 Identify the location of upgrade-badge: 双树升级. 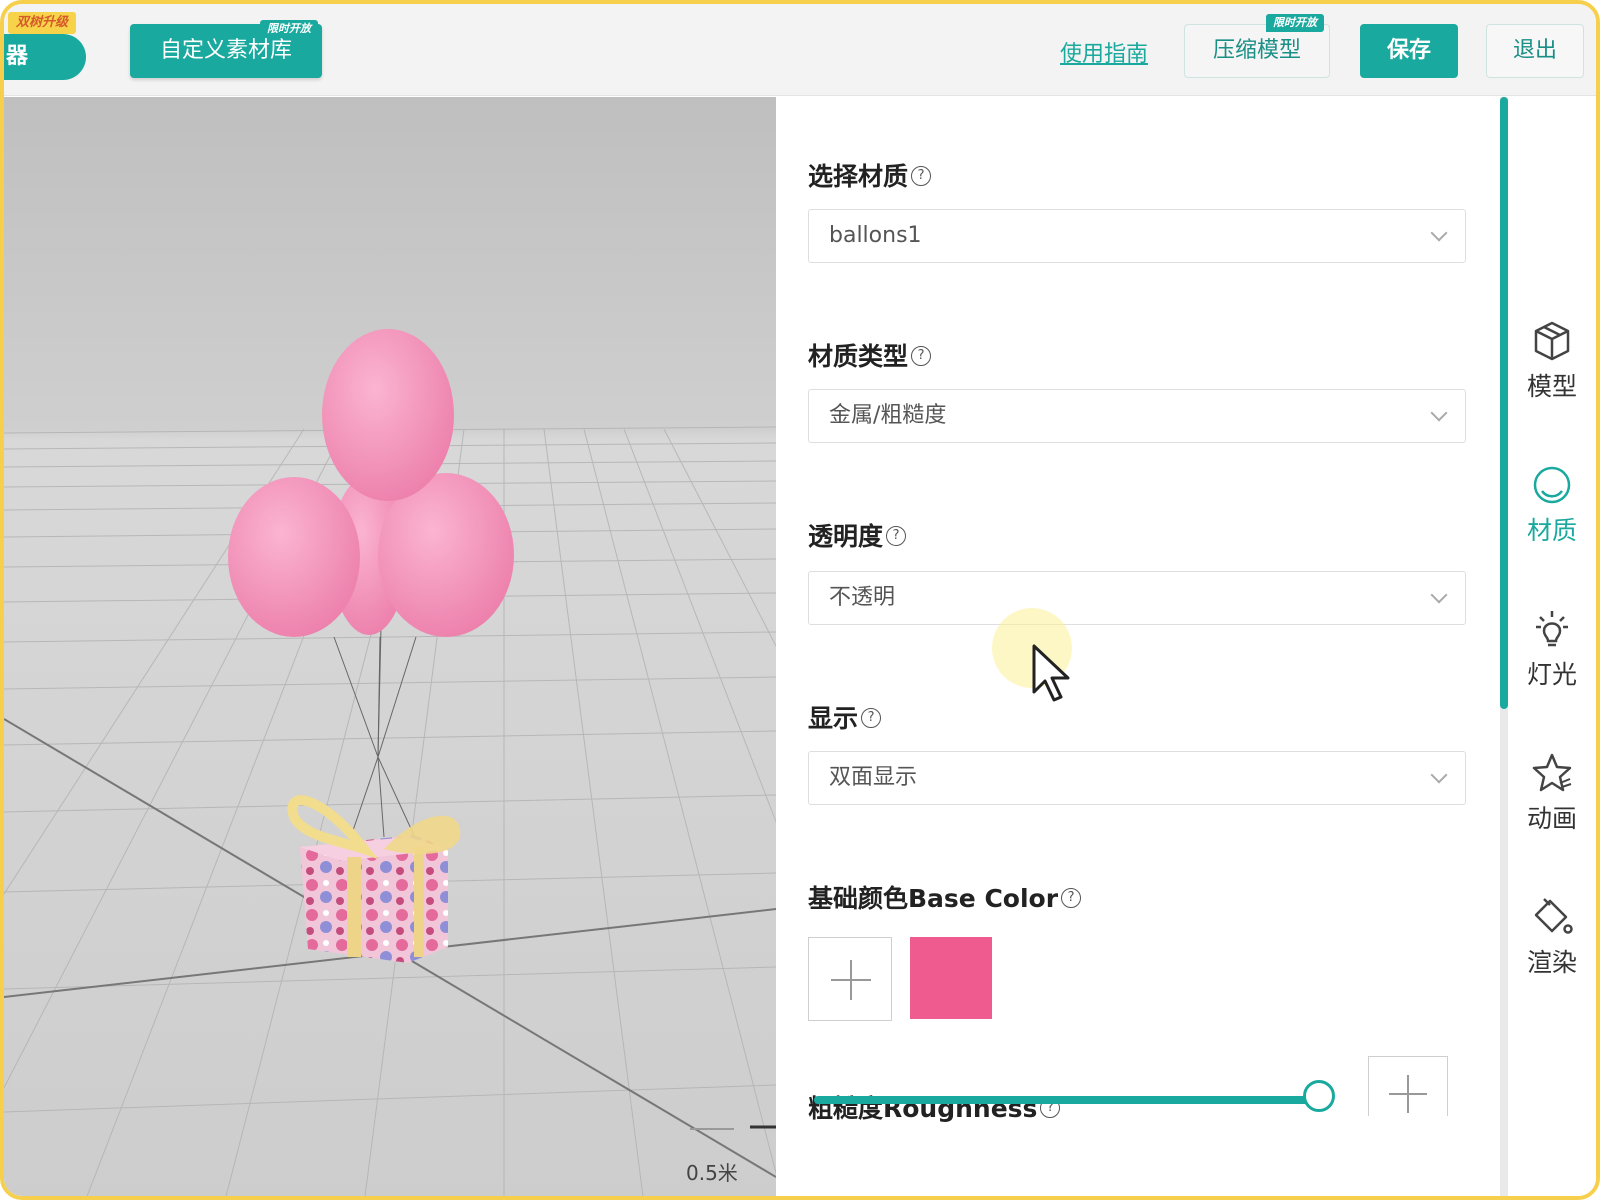
(42, 23).